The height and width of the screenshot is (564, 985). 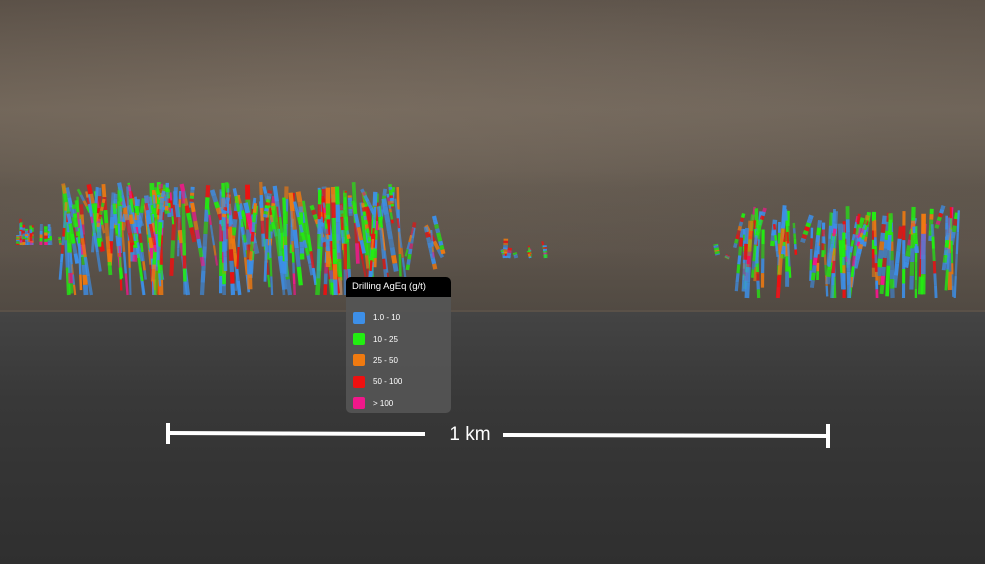 I want to click on legend-label: 50 - 100, so click(x=388, y=382).